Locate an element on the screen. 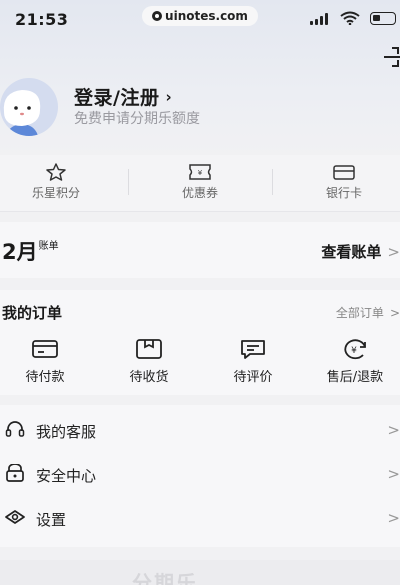 The height and width of the screenshot is (585, 400). quick-label: 乐星积分 is located at coordinates (55, 193).